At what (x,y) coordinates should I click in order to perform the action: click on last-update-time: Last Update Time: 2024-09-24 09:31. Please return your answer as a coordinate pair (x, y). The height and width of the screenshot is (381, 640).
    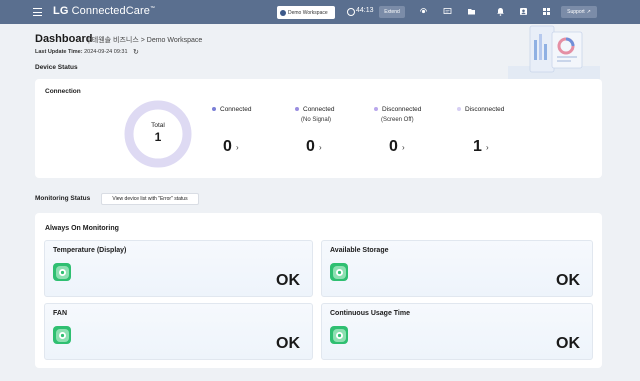
    Looking at the image, I should click on (81, 52).